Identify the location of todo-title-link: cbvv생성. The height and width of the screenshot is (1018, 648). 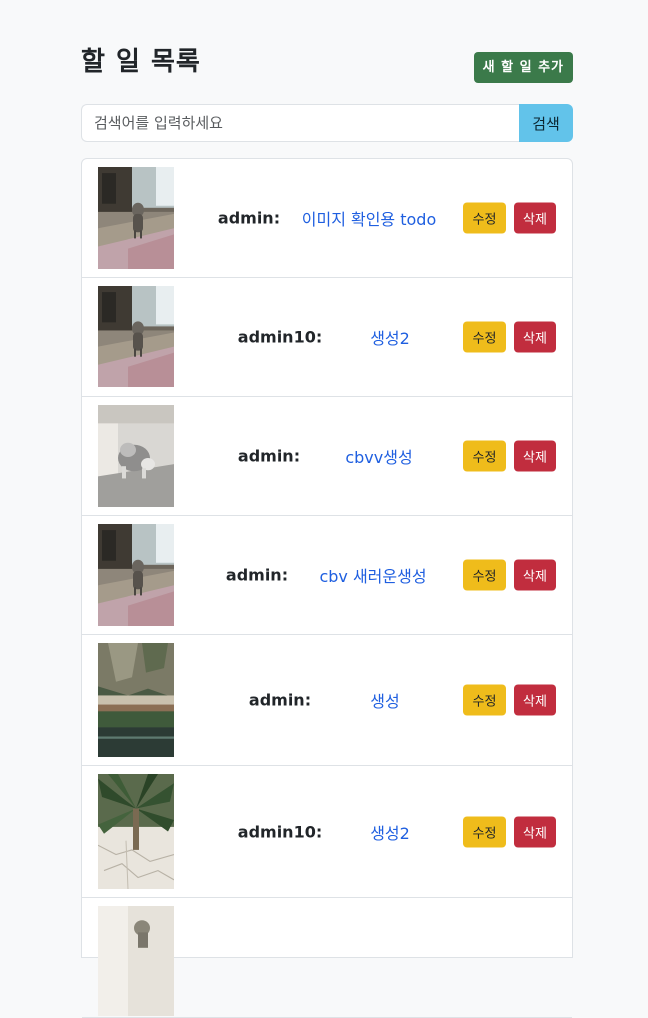
(378, 456).